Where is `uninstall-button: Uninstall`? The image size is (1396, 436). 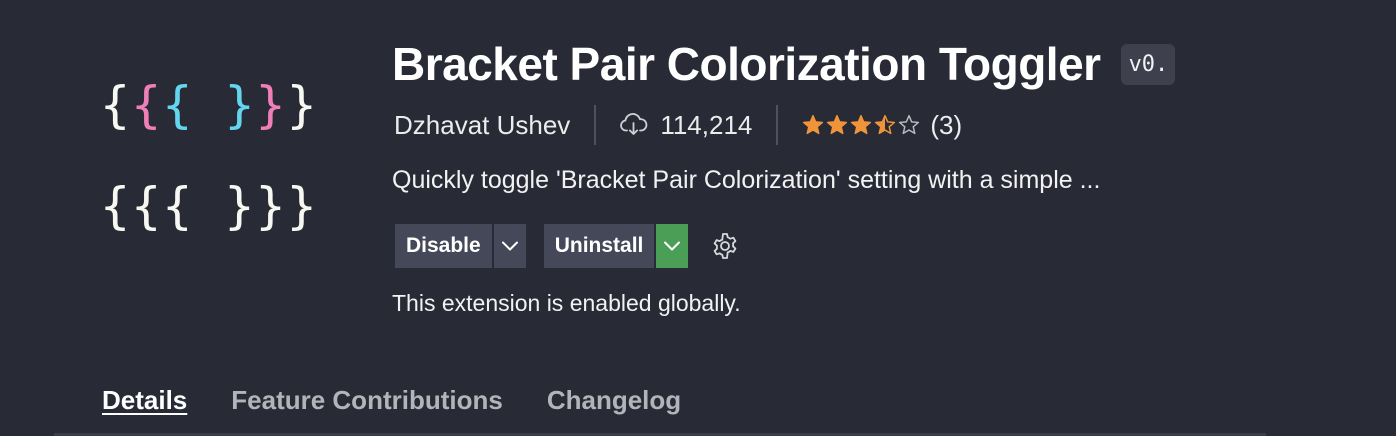 uninstall-button: Uninstall is located at coordinates (599, 246).